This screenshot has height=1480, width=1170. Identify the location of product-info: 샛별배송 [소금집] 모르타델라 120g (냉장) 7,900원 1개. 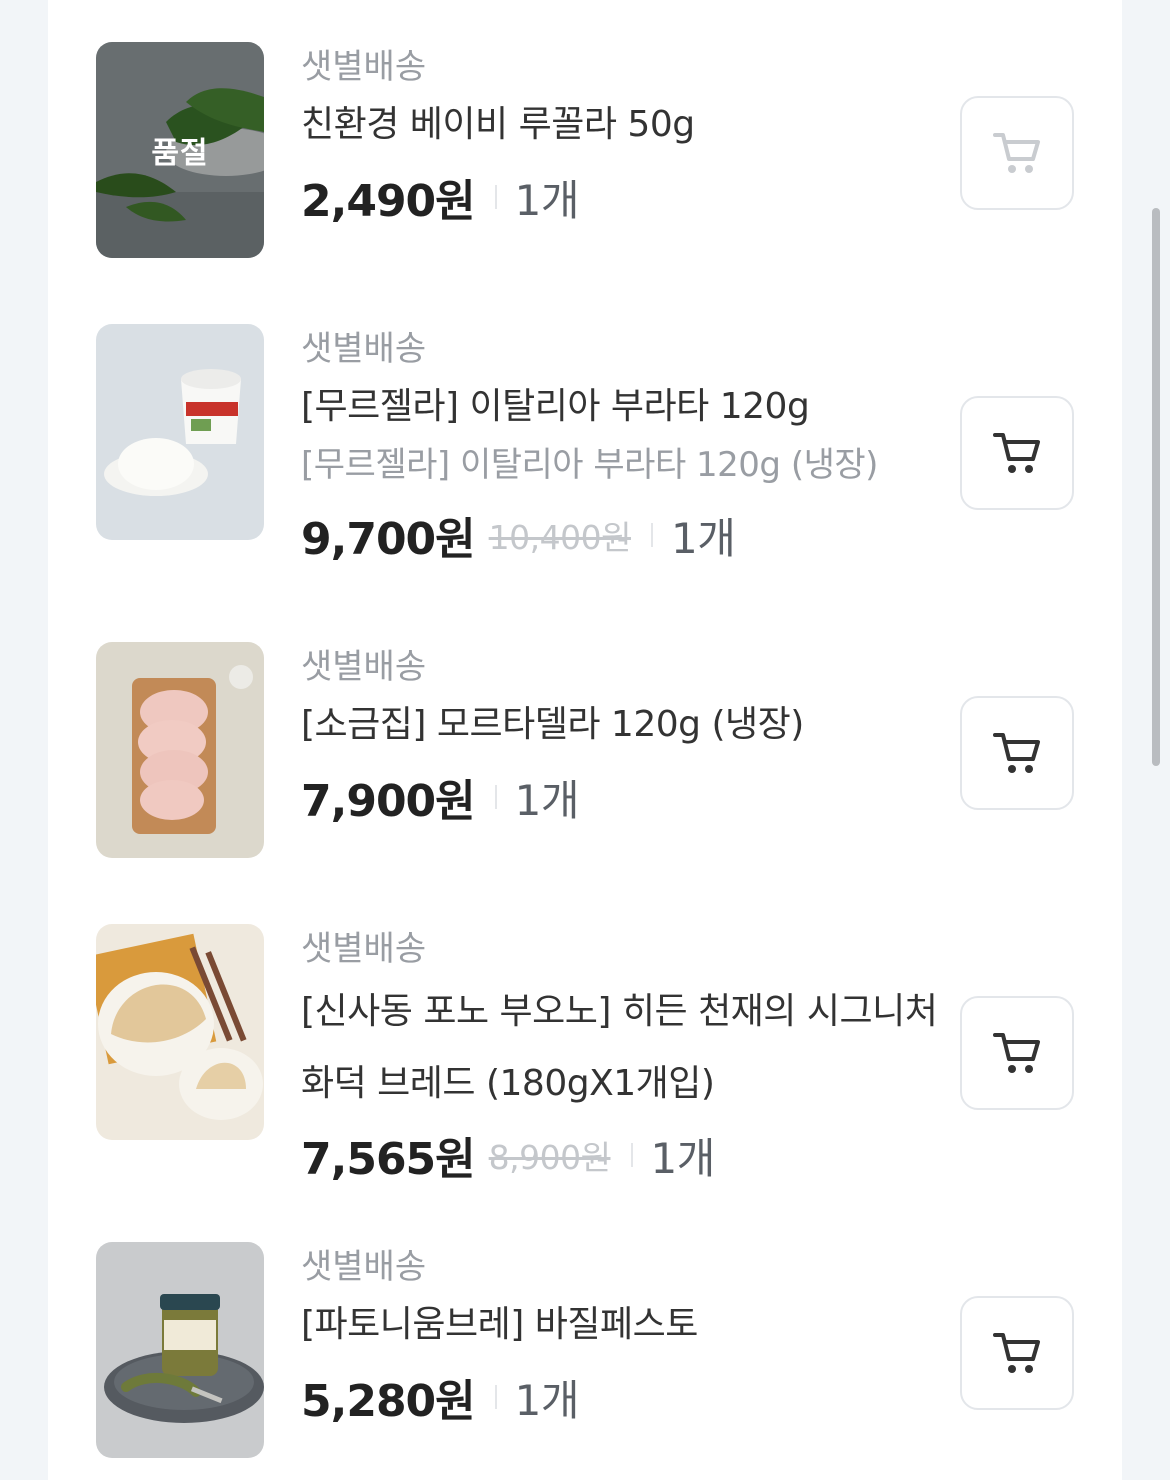
(621, 740).